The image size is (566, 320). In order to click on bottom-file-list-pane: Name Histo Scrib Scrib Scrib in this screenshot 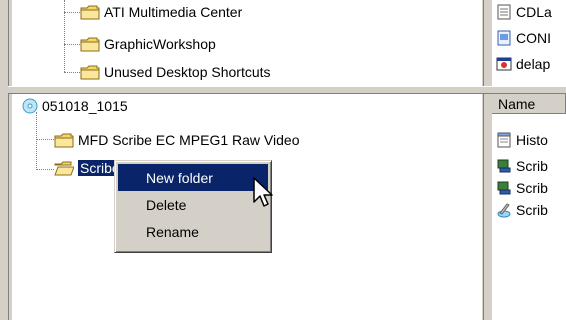, I will do `click(529, 207)`.